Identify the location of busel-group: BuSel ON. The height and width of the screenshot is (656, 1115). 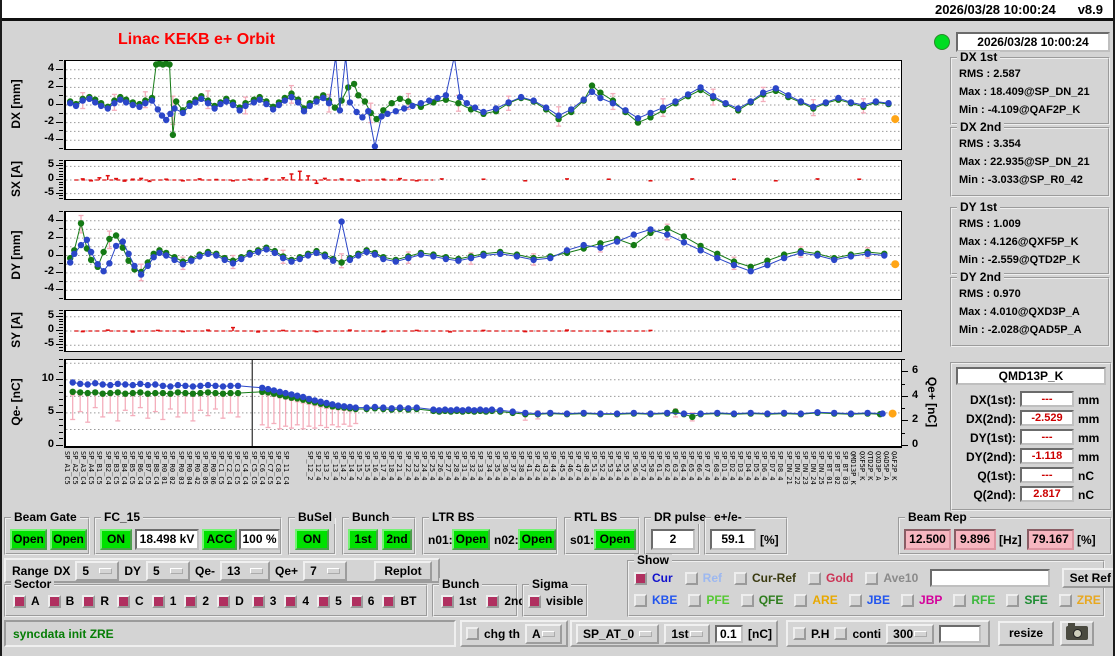
(312, 533).